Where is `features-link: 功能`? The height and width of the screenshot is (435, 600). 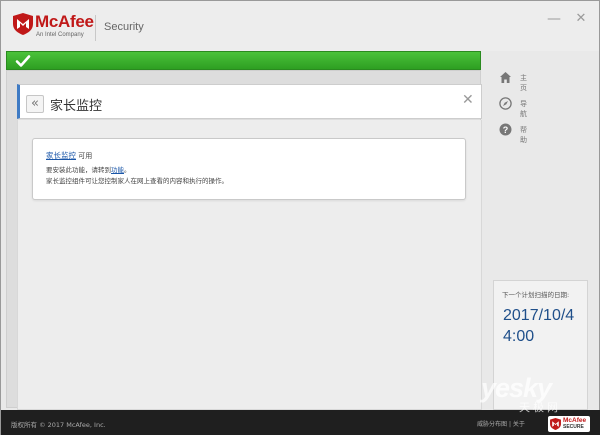
features-link: 功能 is located at coordinates (117, 170).